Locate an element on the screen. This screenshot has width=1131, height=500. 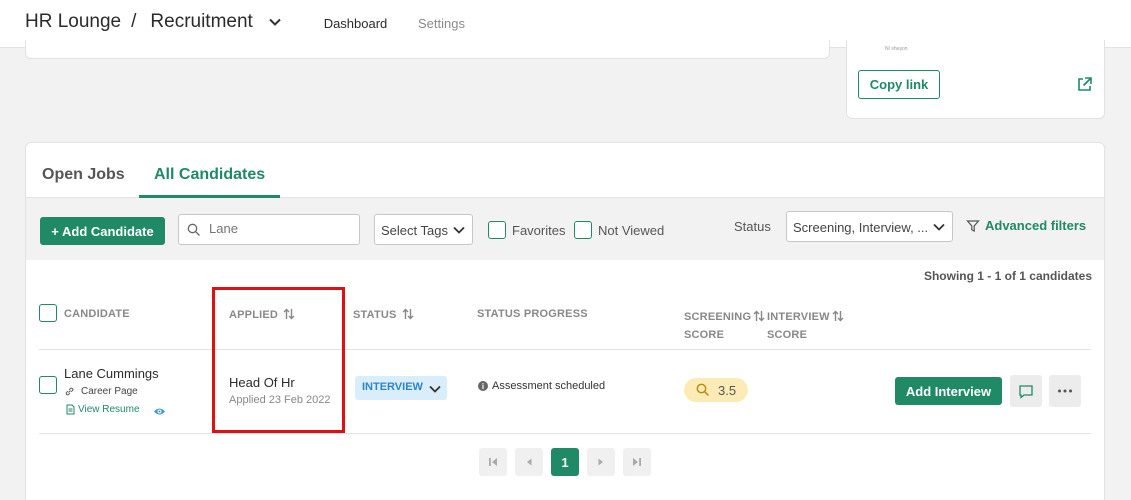
external-link-icon is located at coordinates (1084, 84).